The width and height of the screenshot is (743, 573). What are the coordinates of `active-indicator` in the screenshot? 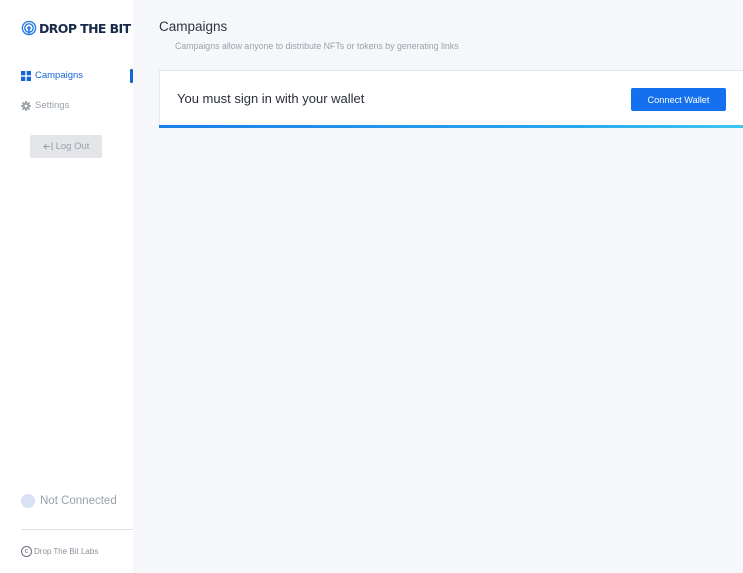 It's located at (131, 76).